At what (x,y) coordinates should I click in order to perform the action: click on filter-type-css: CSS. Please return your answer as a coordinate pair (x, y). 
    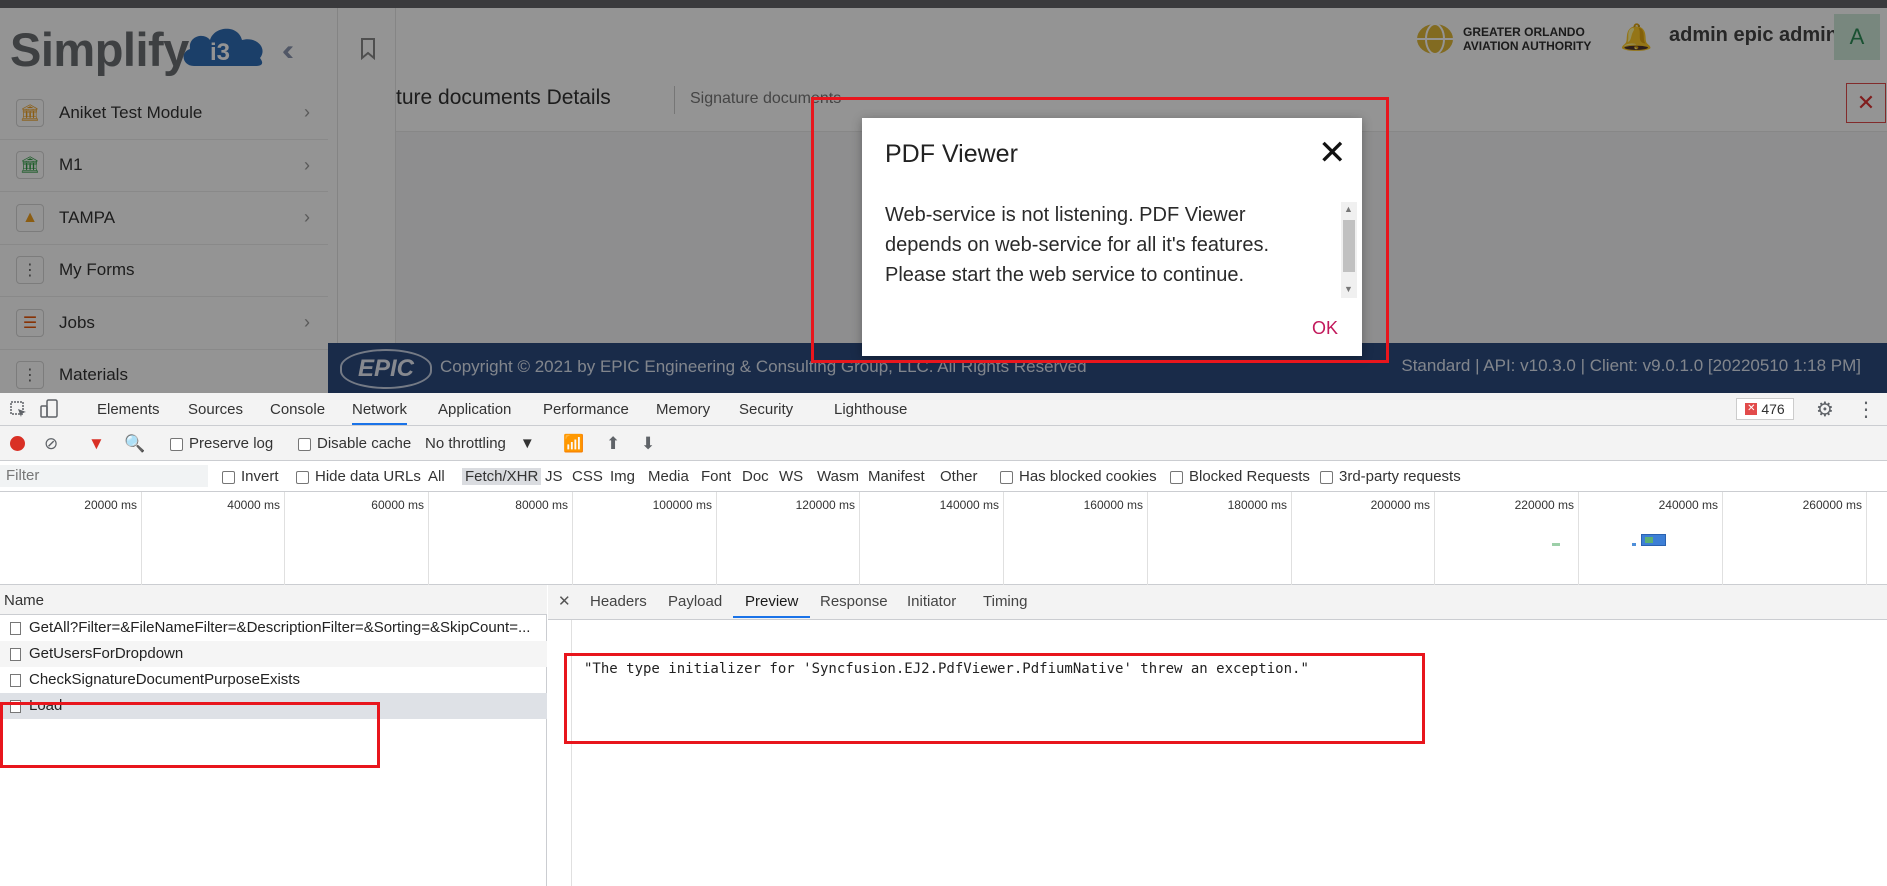
    Looking at the image, I should click on (587, 476).